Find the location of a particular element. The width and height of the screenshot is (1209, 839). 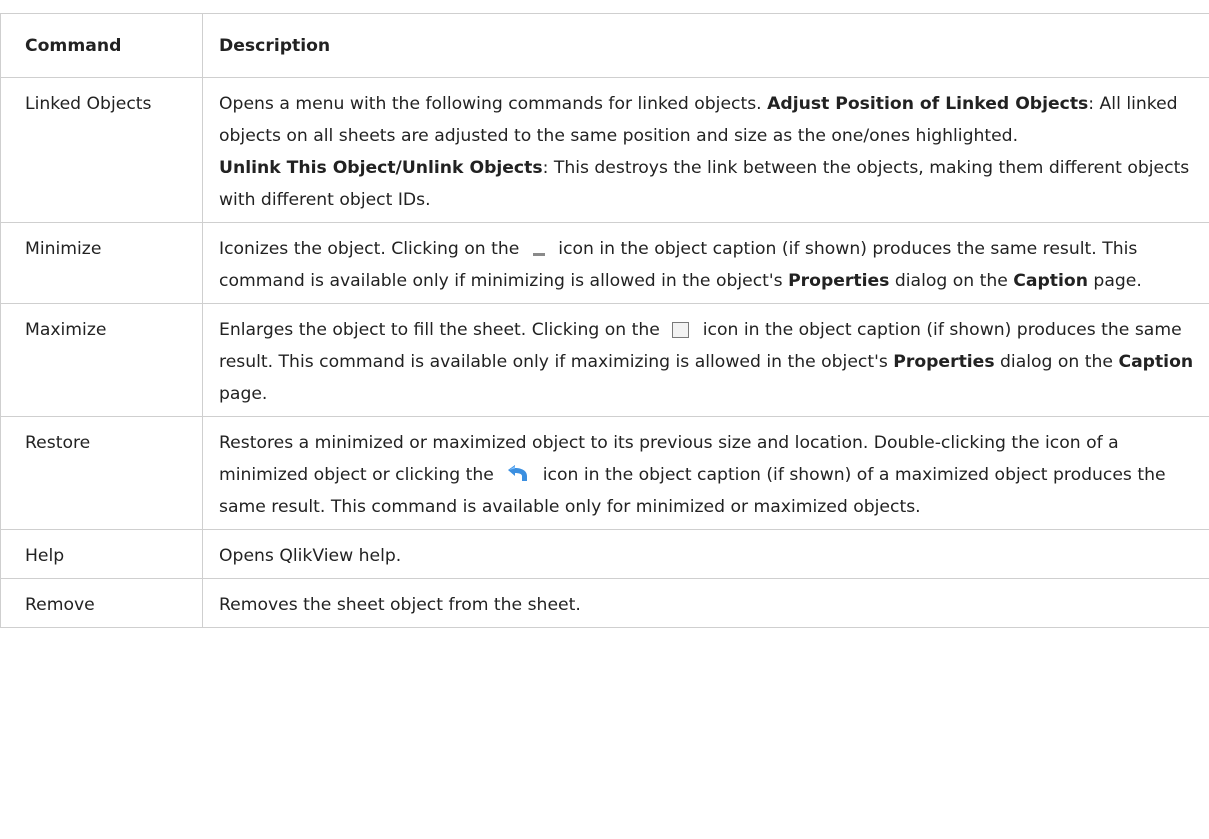

restore-icon is located at coordinates (518, 473).